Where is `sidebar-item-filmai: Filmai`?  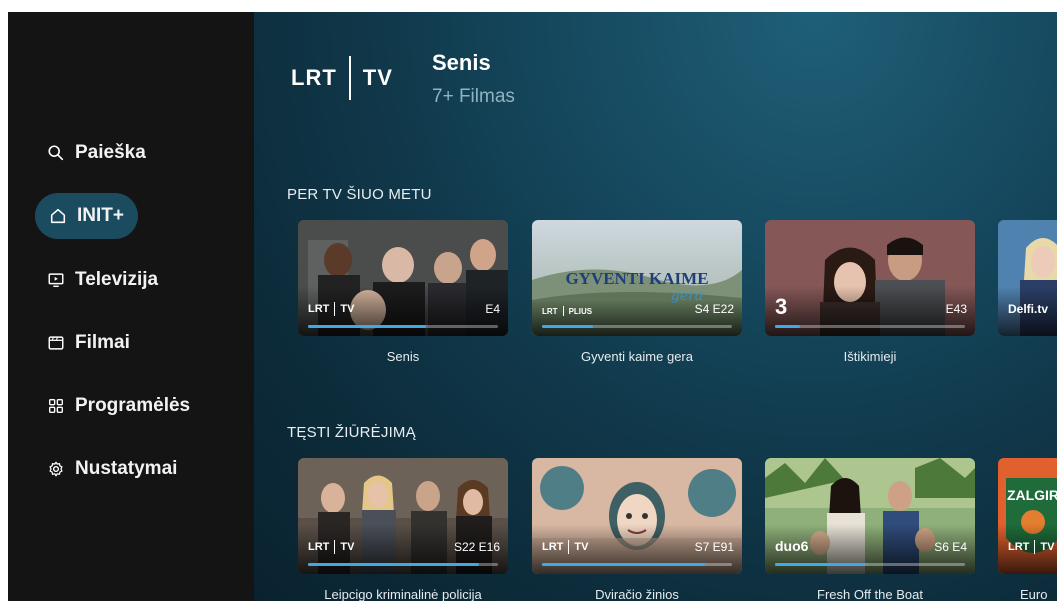 sidebar-item-filmai: Filmai is located at coordinates (87, 343).